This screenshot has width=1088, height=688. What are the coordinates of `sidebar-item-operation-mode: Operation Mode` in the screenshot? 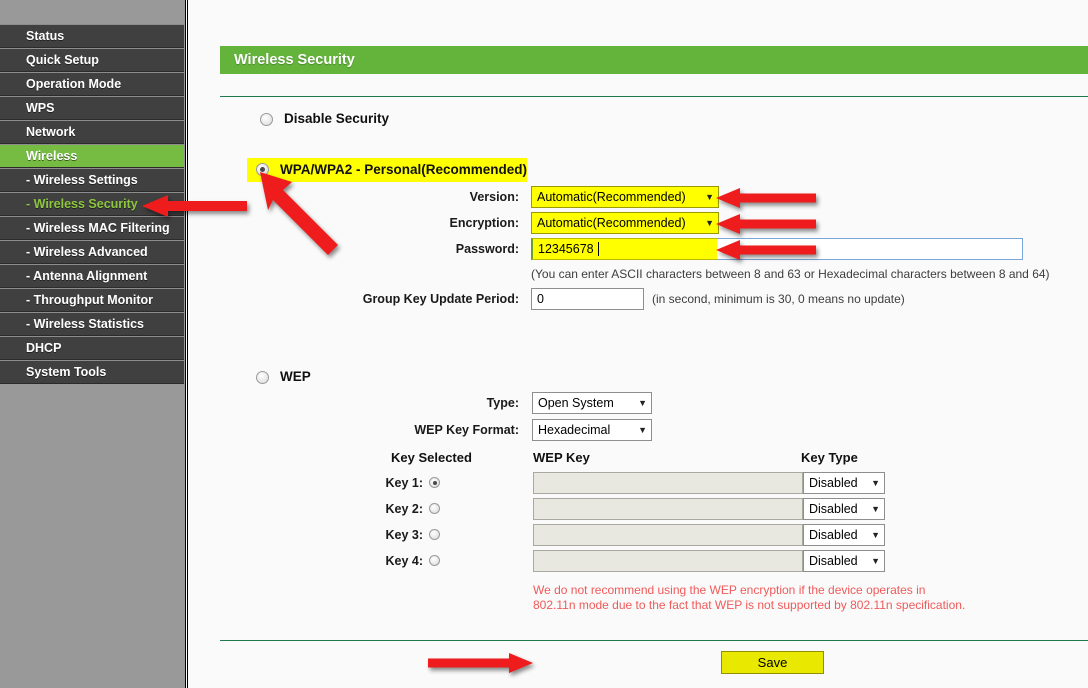 It's located at (92, 84).